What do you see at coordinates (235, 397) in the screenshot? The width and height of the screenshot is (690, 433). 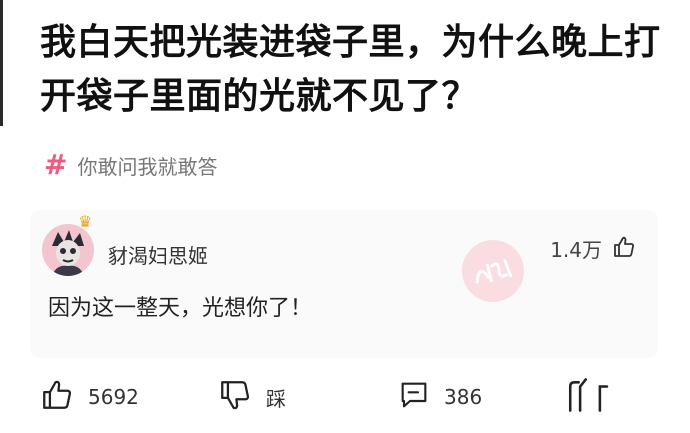 I see `thumbs-down-icon` at bounding box center [235, 397].